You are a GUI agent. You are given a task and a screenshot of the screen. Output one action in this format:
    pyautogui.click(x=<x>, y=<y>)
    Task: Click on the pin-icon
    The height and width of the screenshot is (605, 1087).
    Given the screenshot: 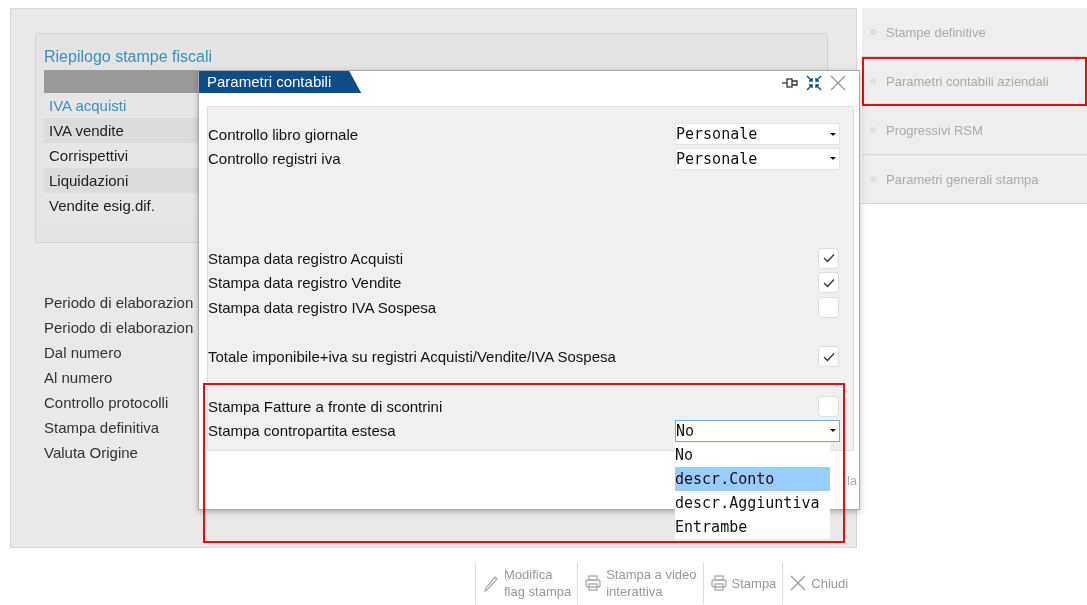 What is the action you would take?
    pyautogui.click(x=790, y=83)
    